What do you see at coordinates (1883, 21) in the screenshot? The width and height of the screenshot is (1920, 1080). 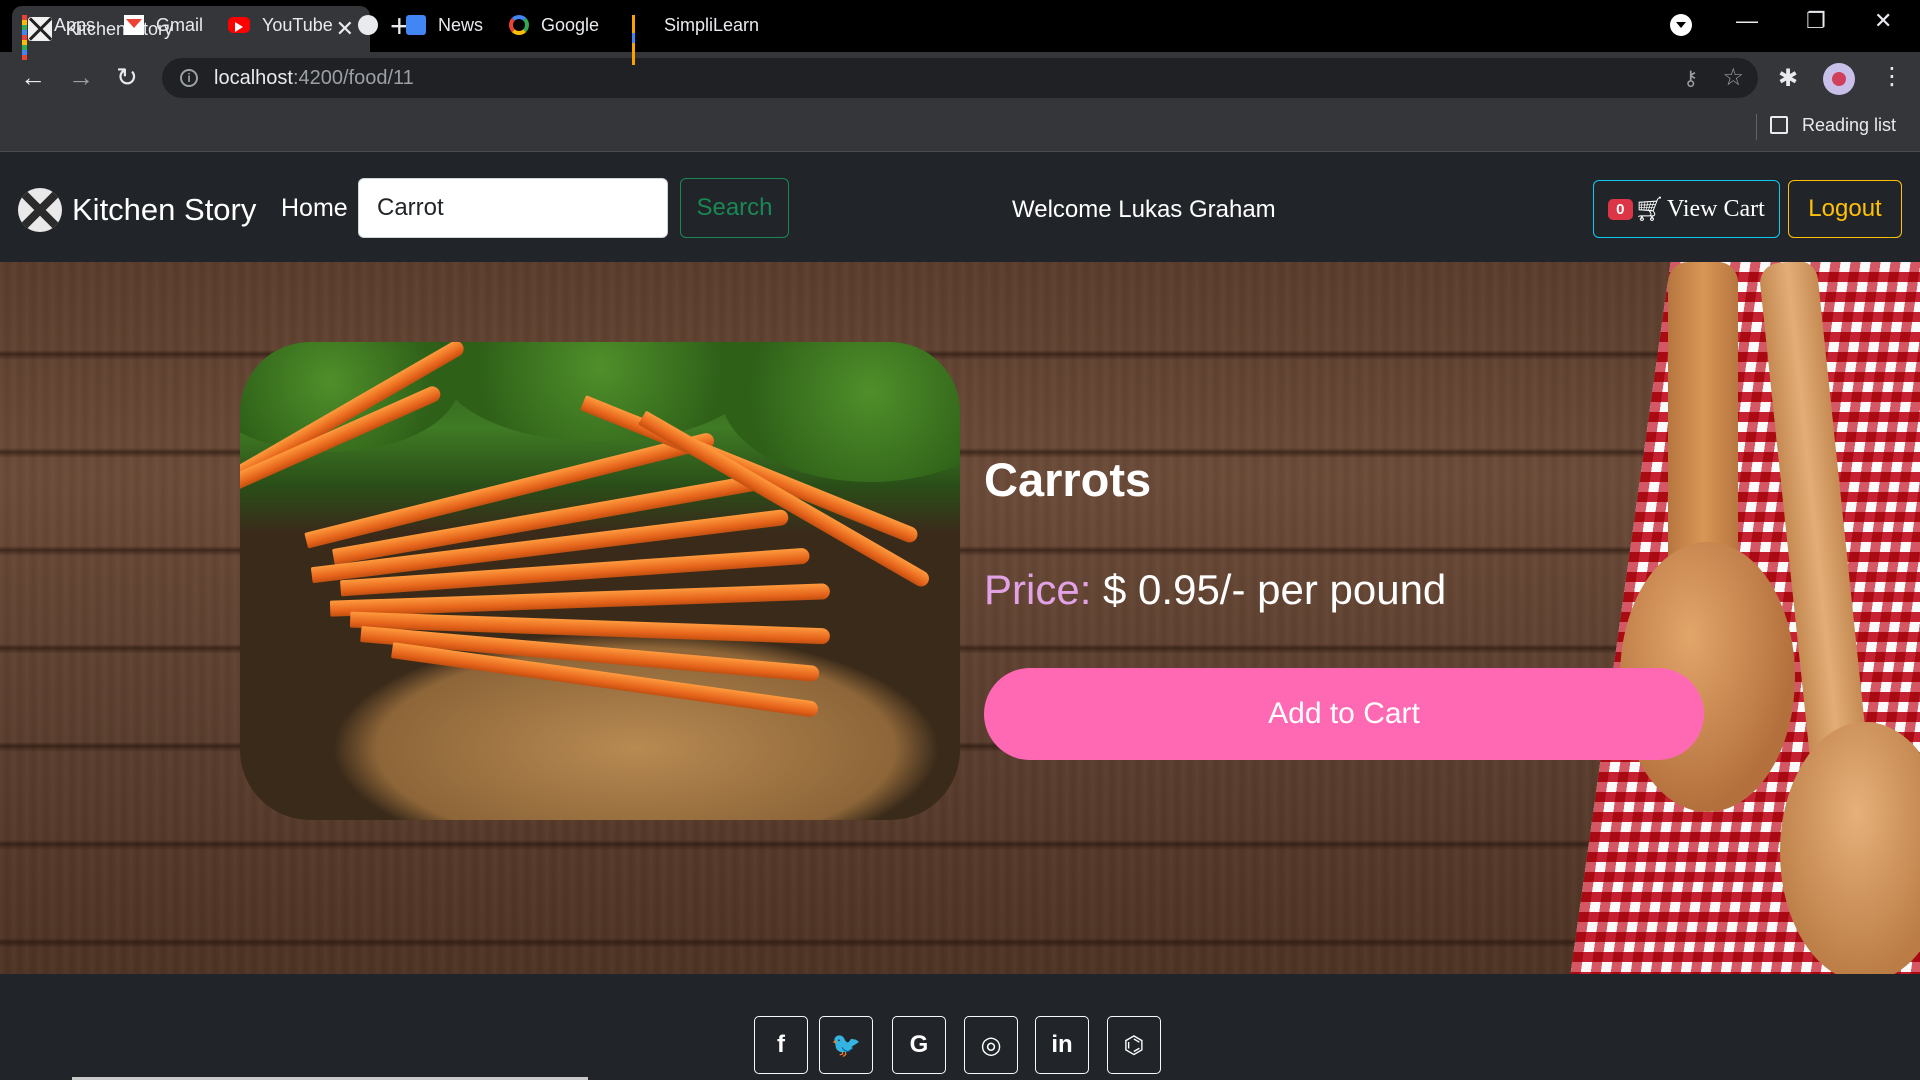 I see `window-close-button: ✕` at bounding box center [1883, 21].